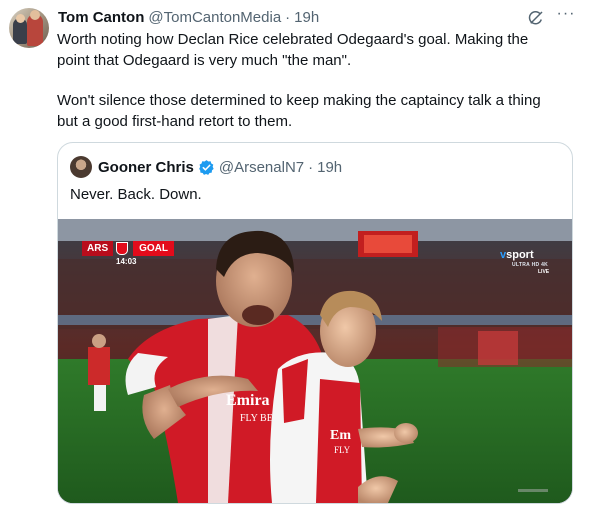  I want to click on quoted-timestamp: 19h, so click(329, 167).